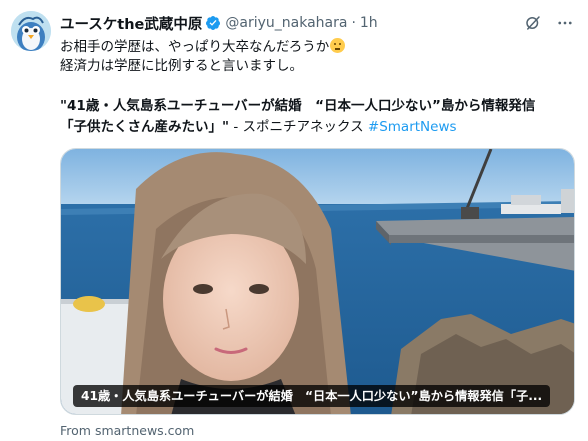 This screenshot has width=588, height=441. Describe the element at coordinates (127, 430) in the screenshot. I see `card-source: From smartnews.com` at that location.